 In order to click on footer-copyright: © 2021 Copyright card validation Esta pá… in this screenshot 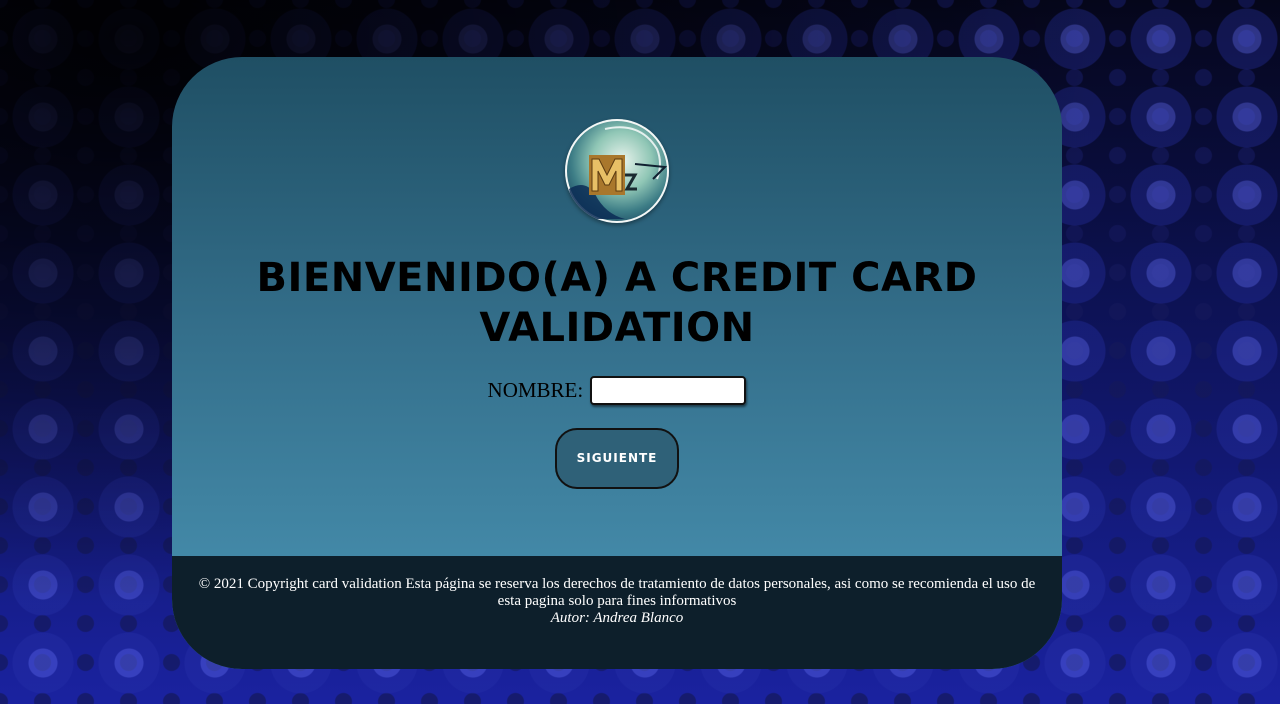, I will do `click(617, 592)`.